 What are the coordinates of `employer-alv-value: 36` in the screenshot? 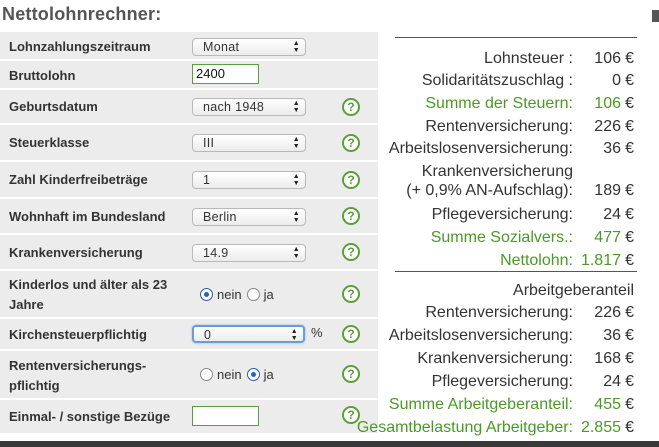 It's located at (612, 335).